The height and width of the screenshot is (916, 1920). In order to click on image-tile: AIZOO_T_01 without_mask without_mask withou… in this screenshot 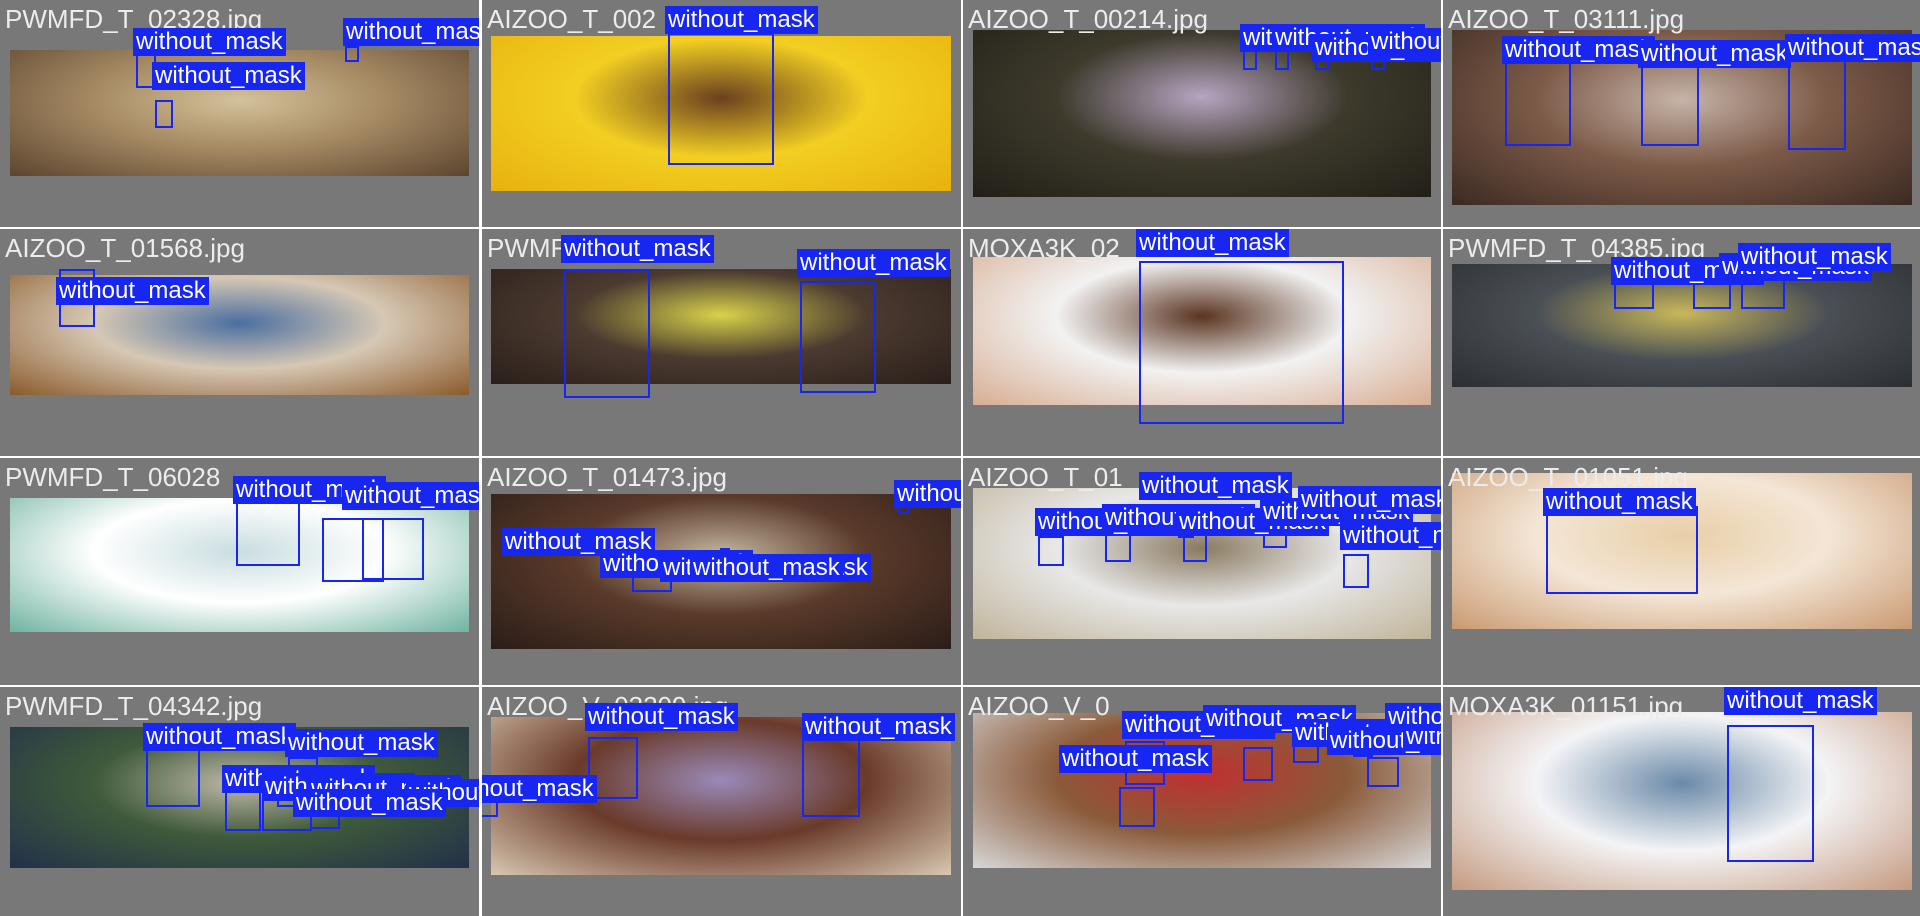, I will do `click(1202, 571)`.